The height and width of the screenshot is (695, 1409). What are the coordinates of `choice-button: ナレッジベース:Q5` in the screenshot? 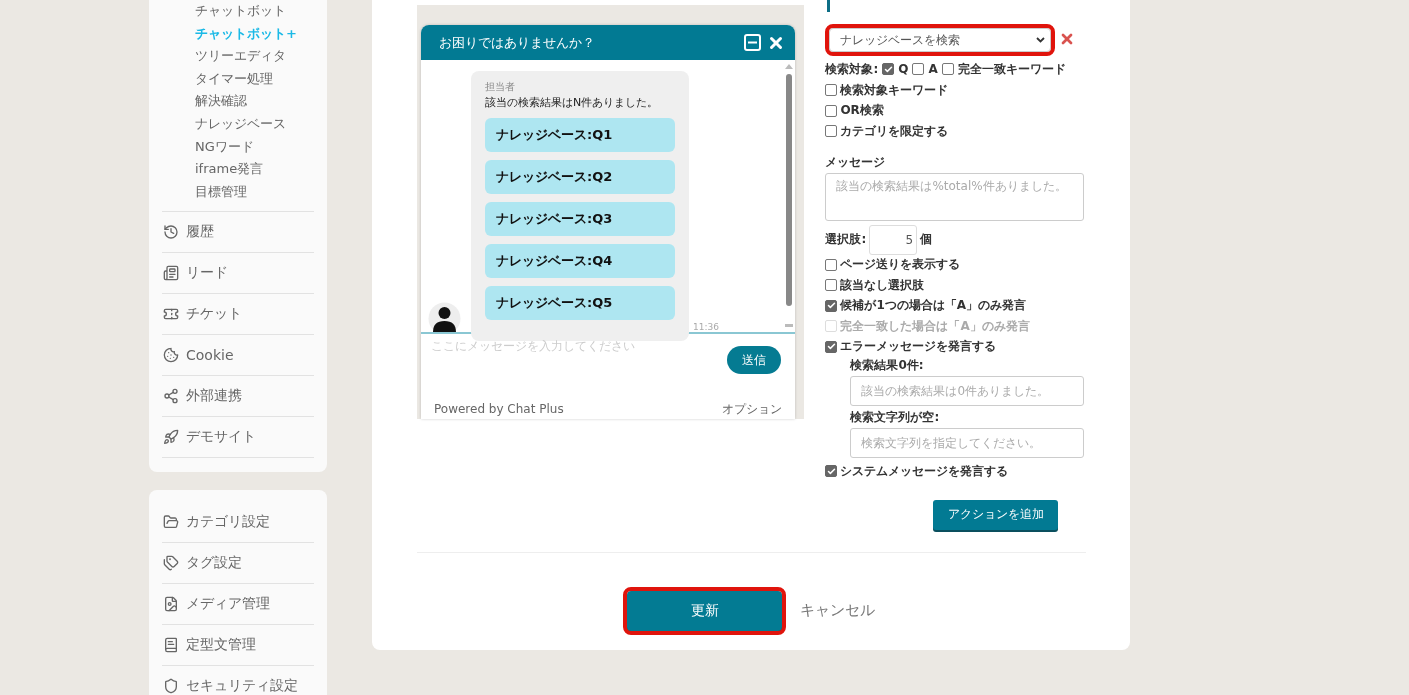 It's located at (580, 303).